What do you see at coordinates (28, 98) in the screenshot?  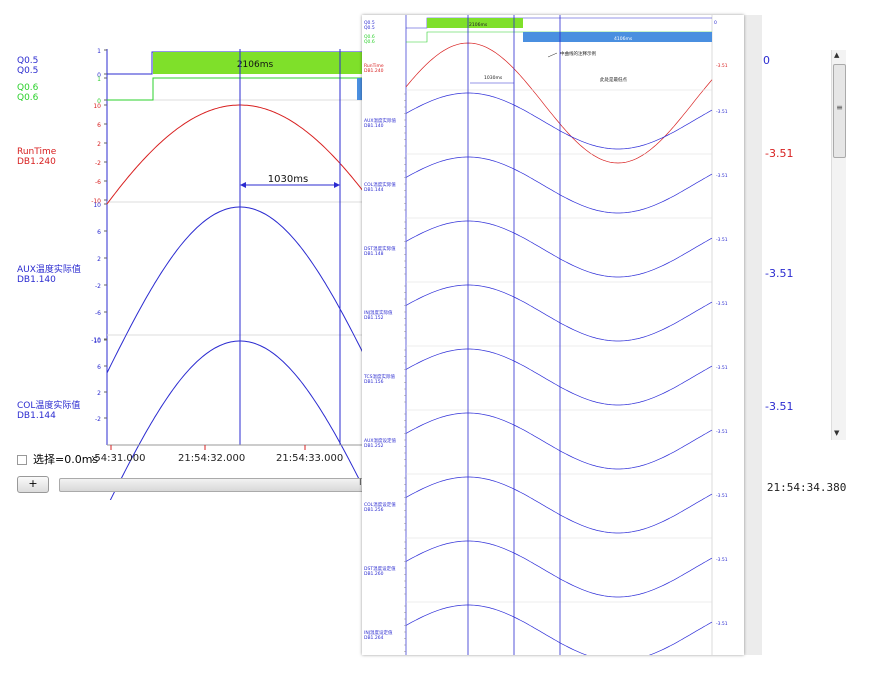 I see `signal-q06-address: Q0.6` at bounding box center [28, 98].